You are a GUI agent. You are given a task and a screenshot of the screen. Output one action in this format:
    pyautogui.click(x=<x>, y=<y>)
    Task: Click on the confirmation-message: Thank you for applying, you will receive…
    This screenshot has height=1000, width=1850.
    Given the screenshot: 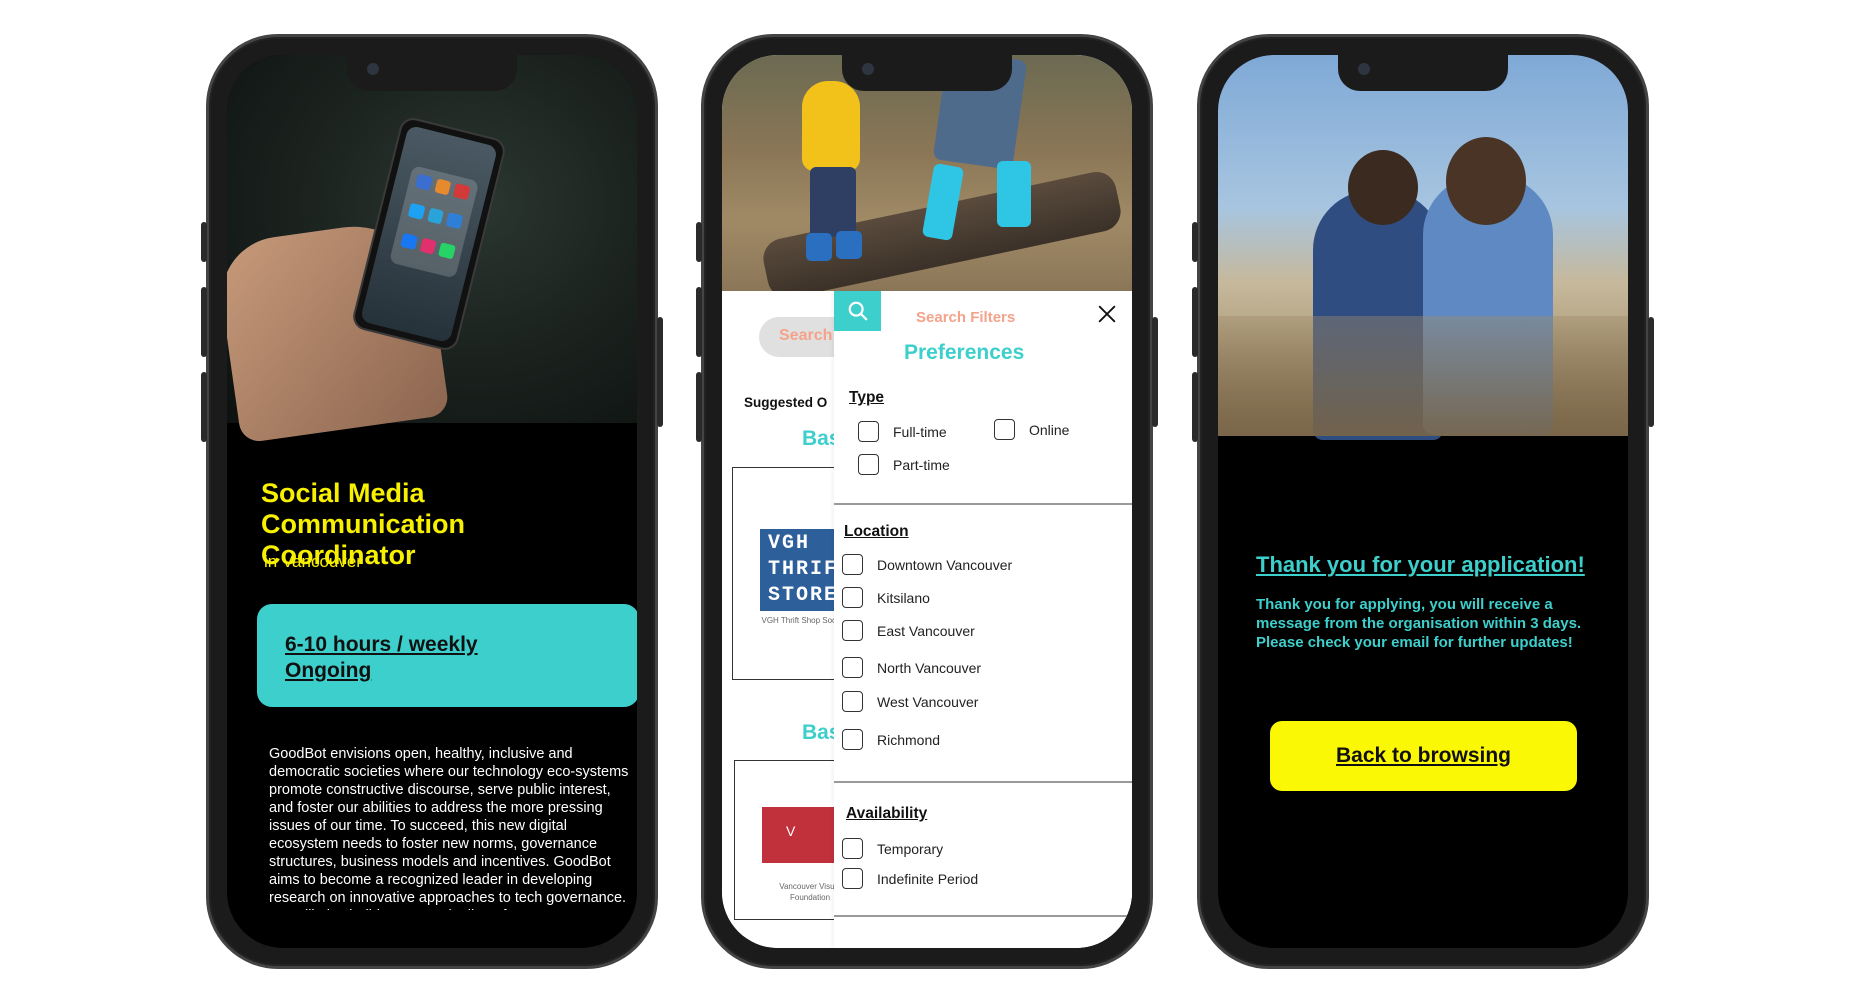 What is the action you would take?
    pyautogui.click(x=1419, y=623)
    